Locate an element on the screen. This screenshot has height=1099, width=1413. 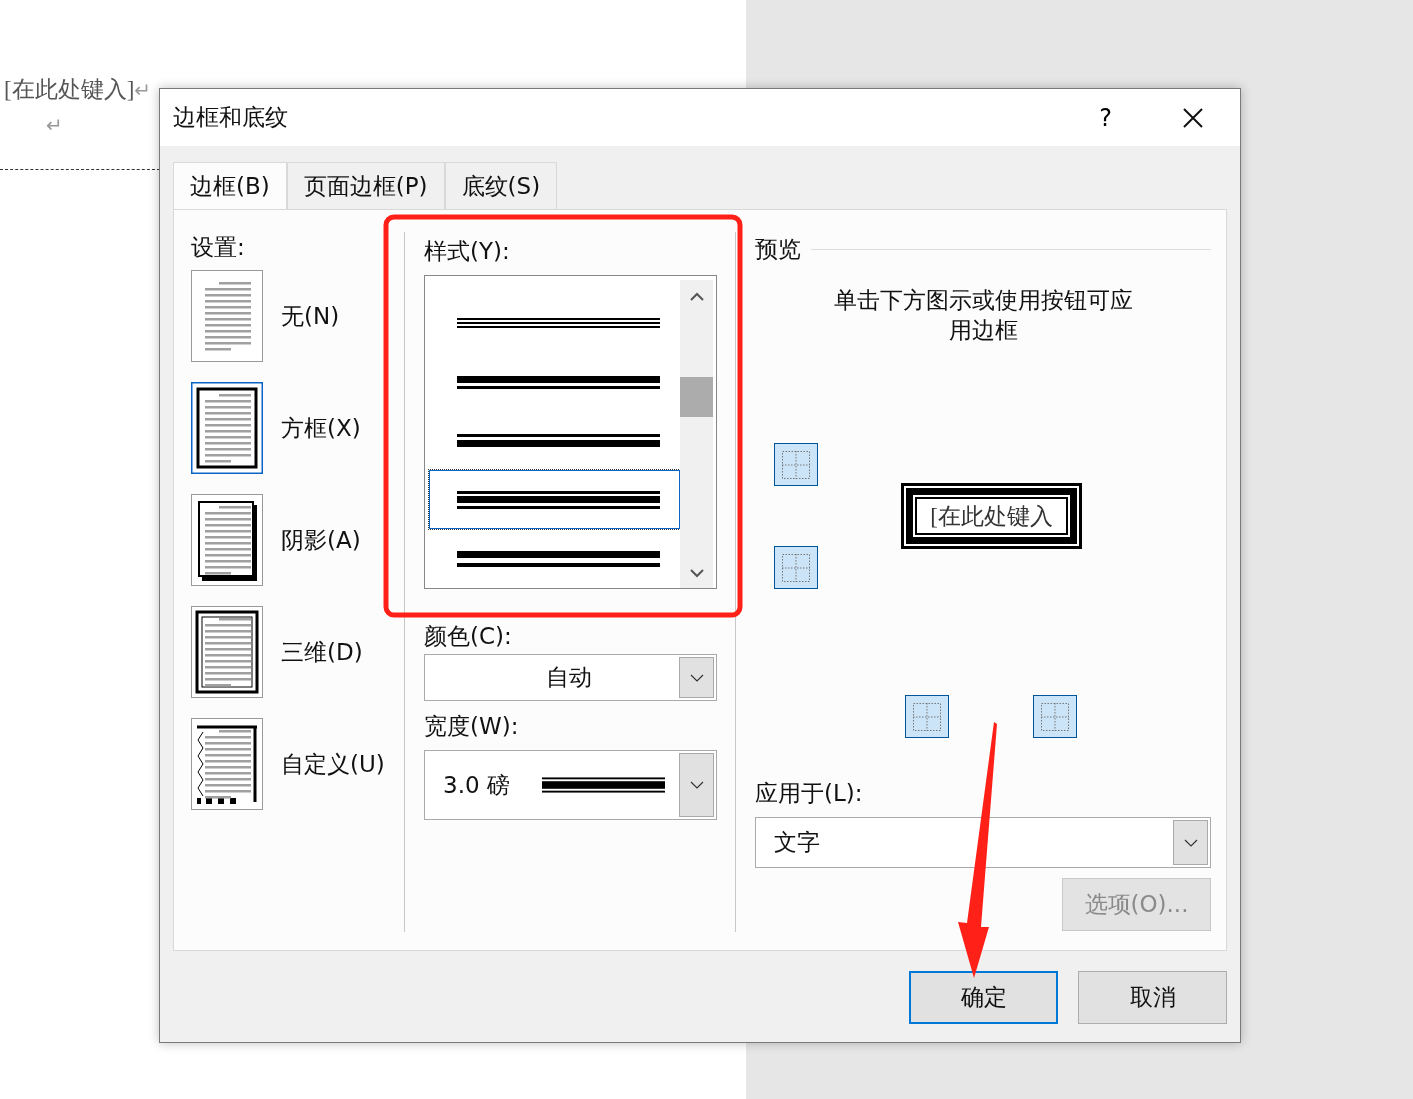
color-label: 颜色(C): is located at coordinates (468, 636).